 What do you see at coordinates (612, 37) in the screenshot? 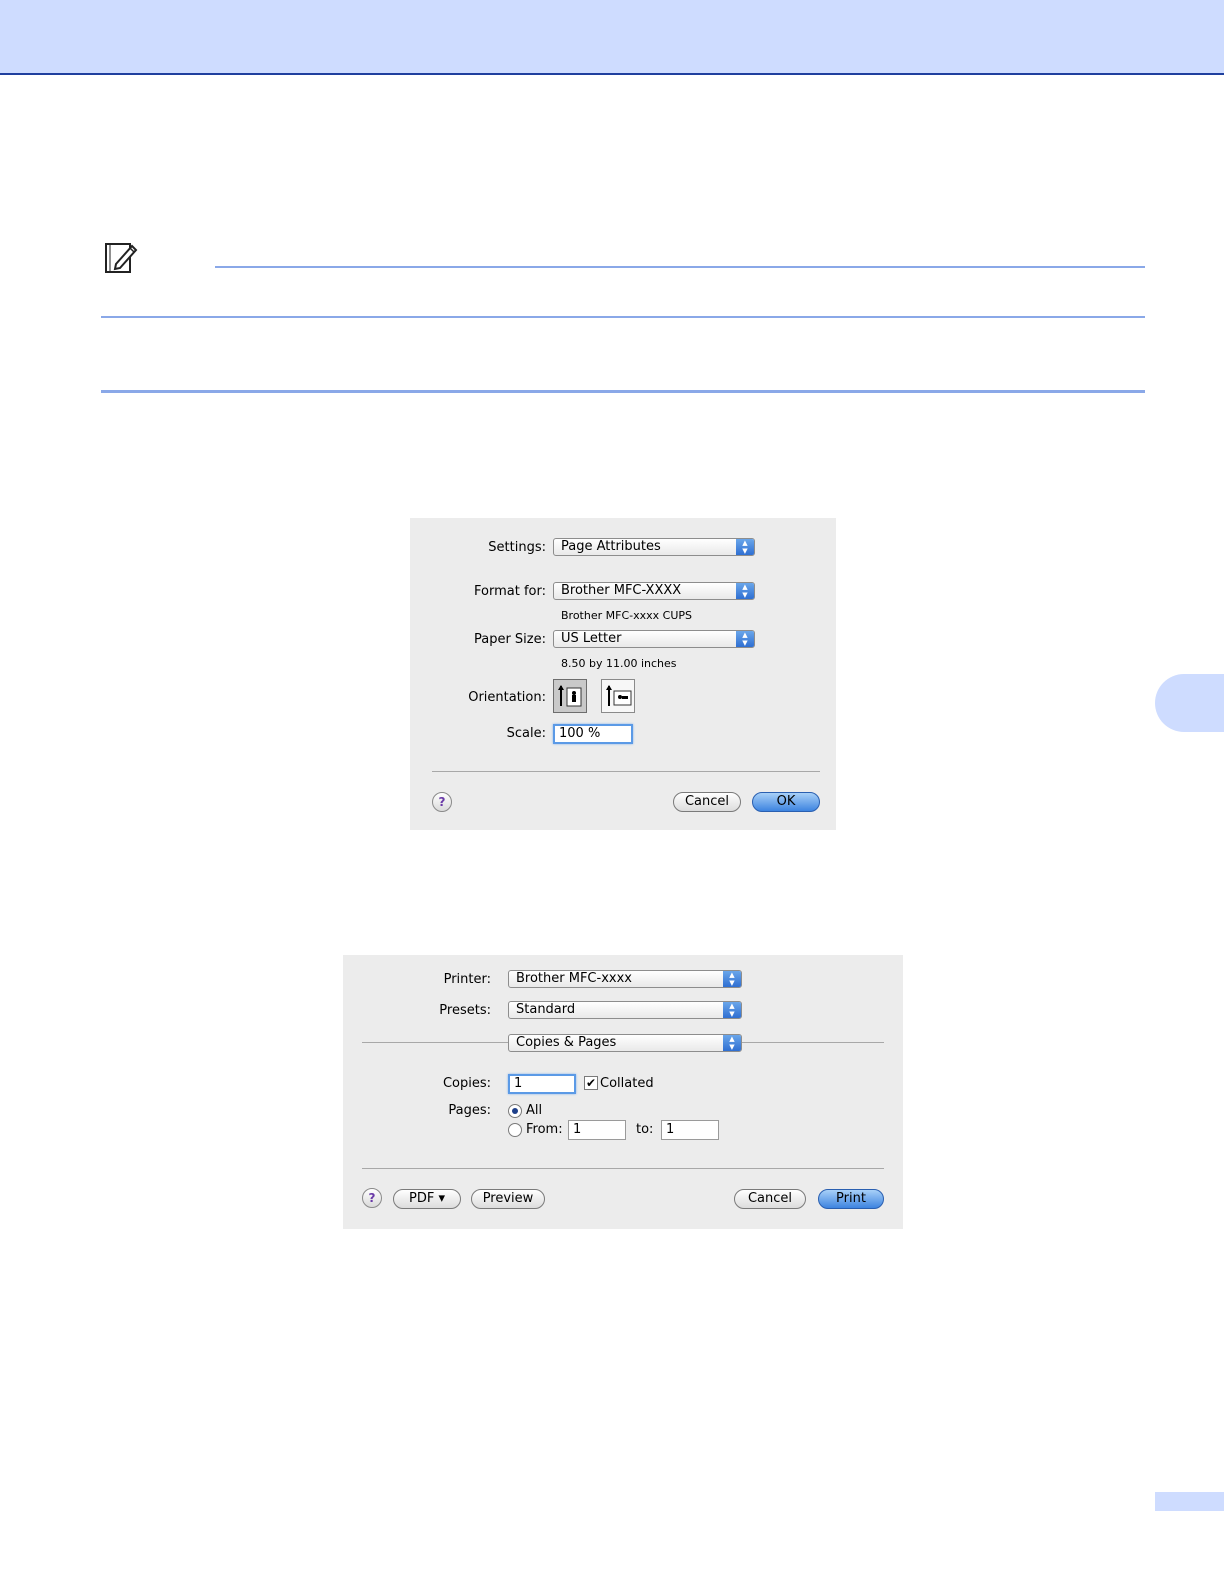
I see `header-band` at bounding box center [612, 37].